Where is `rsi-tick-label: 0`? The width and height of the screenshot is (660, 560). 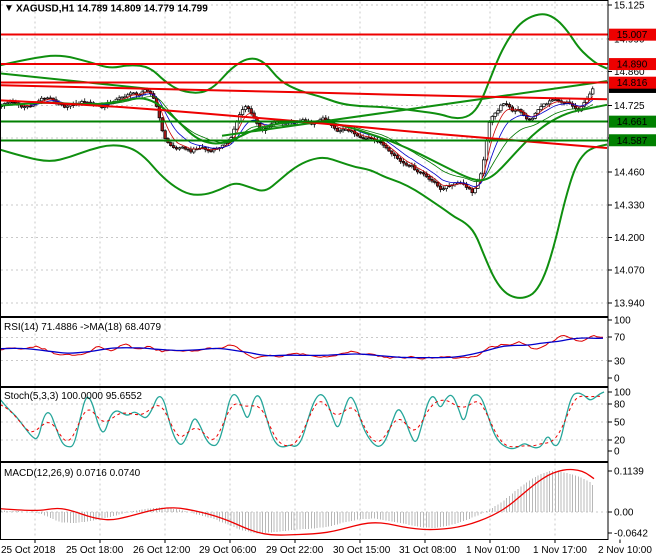
rsi-tick-label: 0 is located at coordinates (617, 379).